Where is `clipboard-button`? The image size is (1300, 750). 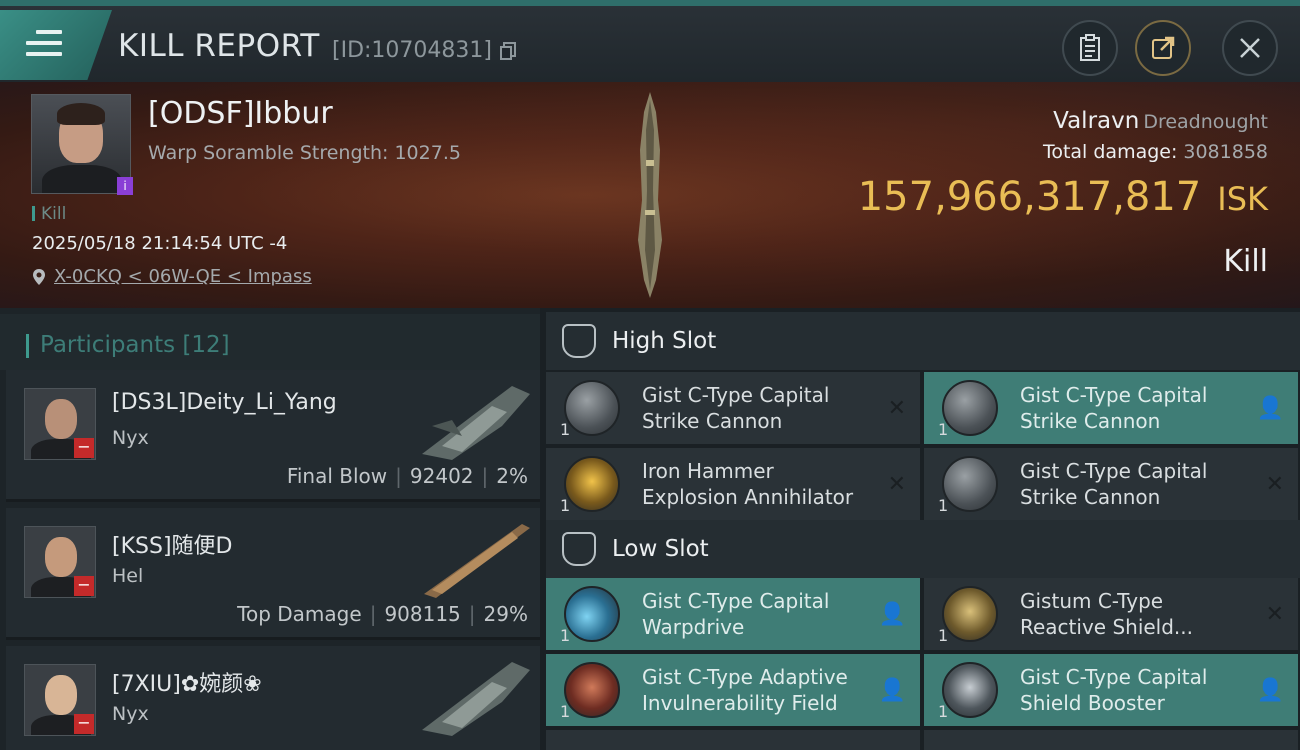 clipboard-button is located at coordinates (1090, 48).